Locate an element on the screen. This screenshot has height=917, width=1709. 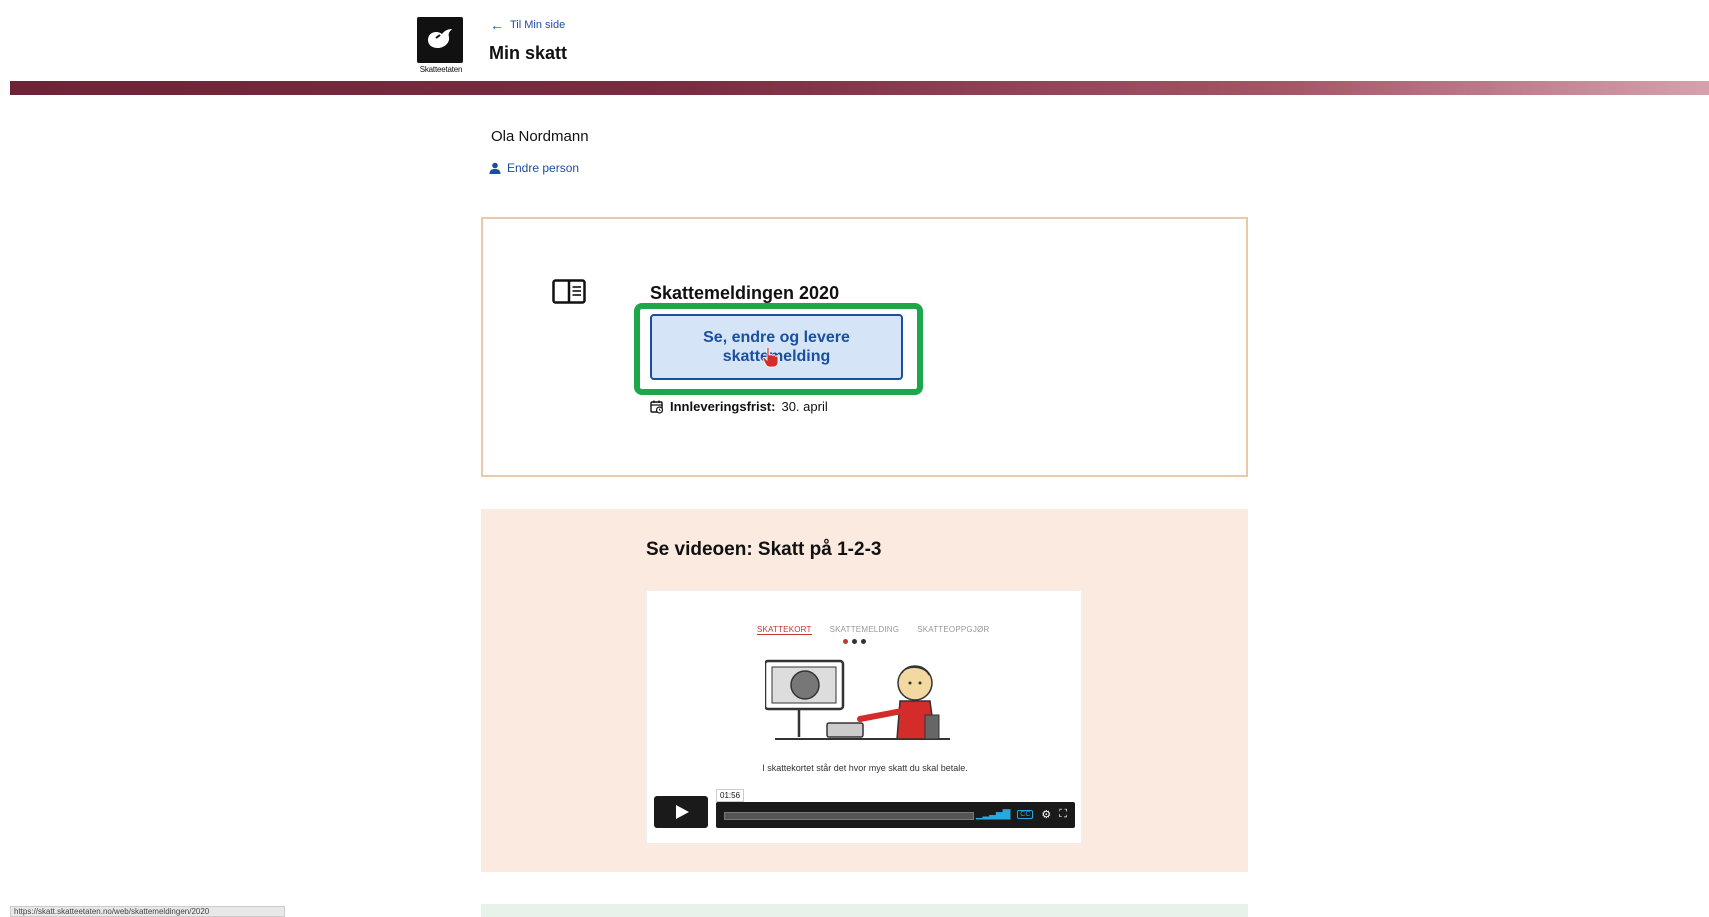
person-icon is located at coordinates (495, 168).